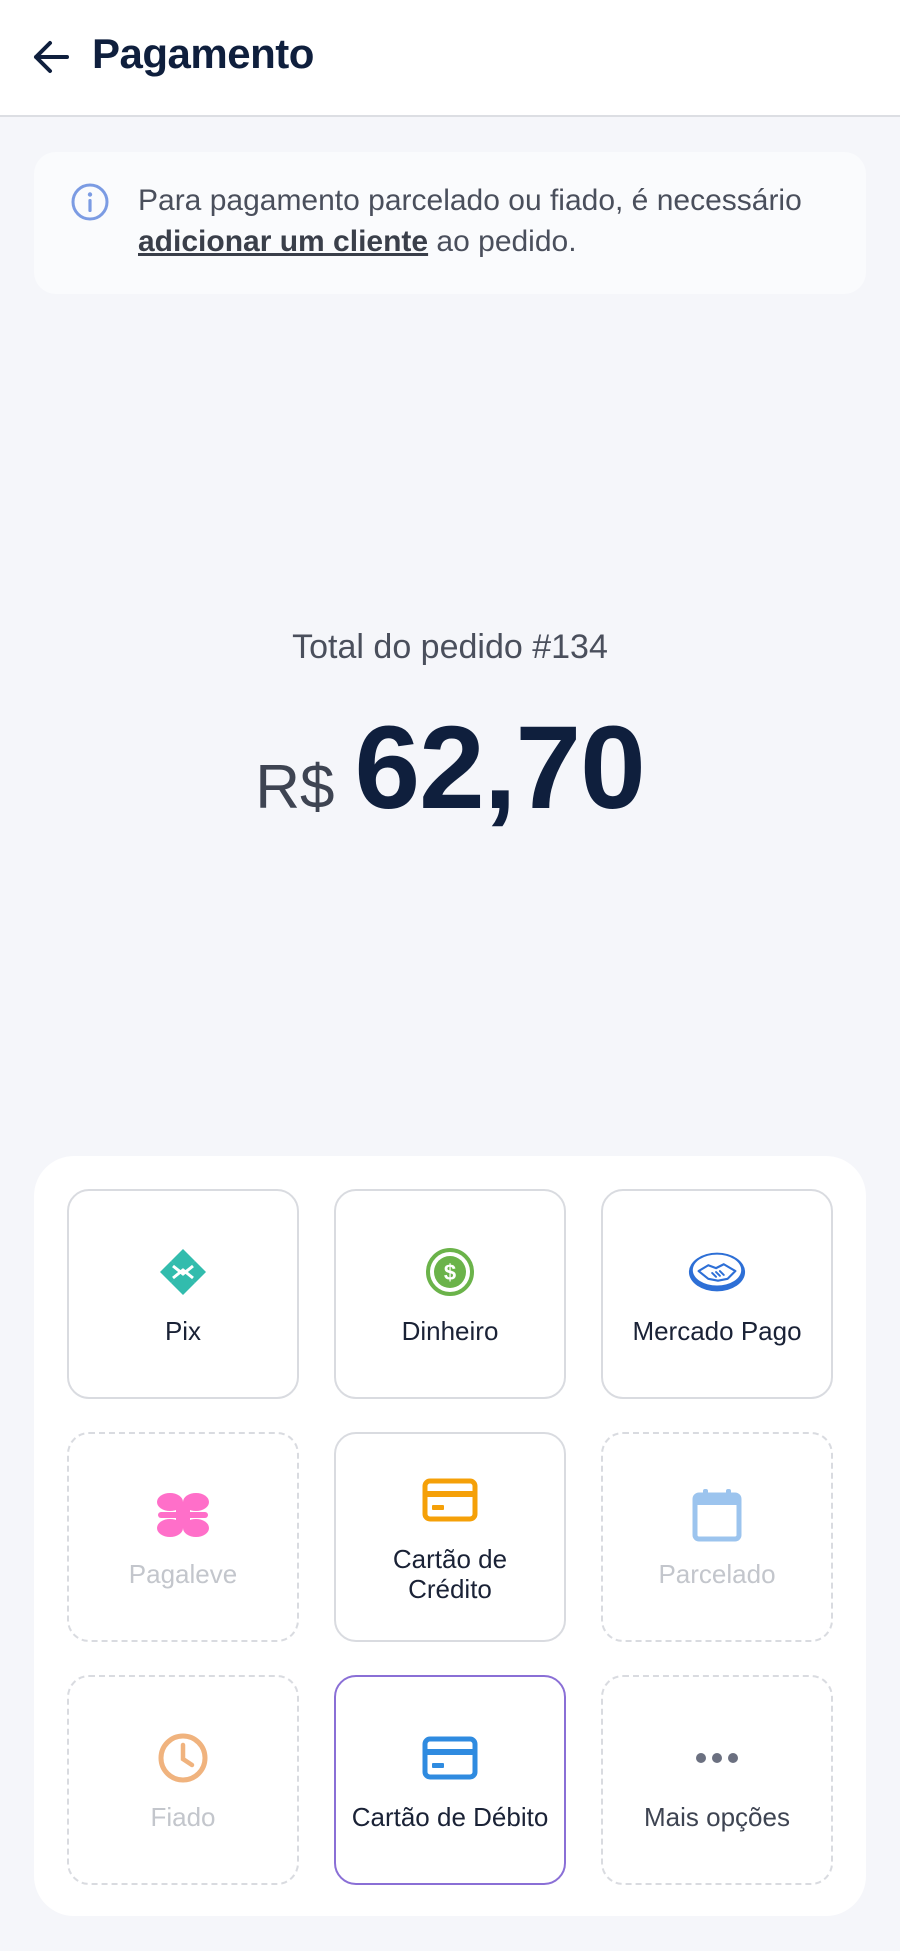  Describe the element at coordinates (450, 1817) in the screenshot. I see `method-label: Cartão de Débito` at that location.